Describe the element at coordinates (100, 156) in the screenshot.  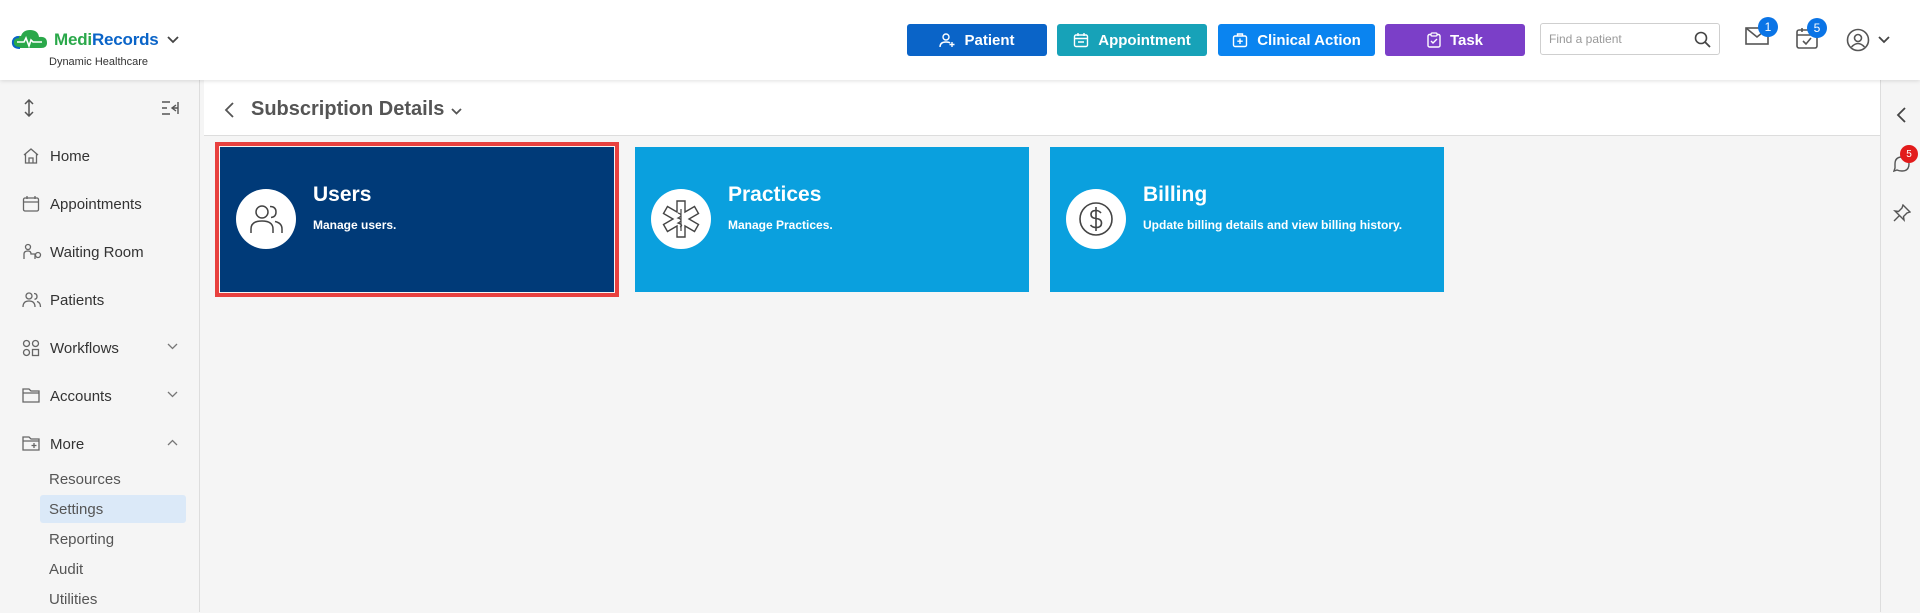
I see `sidebar-item-home: Home` at that location.